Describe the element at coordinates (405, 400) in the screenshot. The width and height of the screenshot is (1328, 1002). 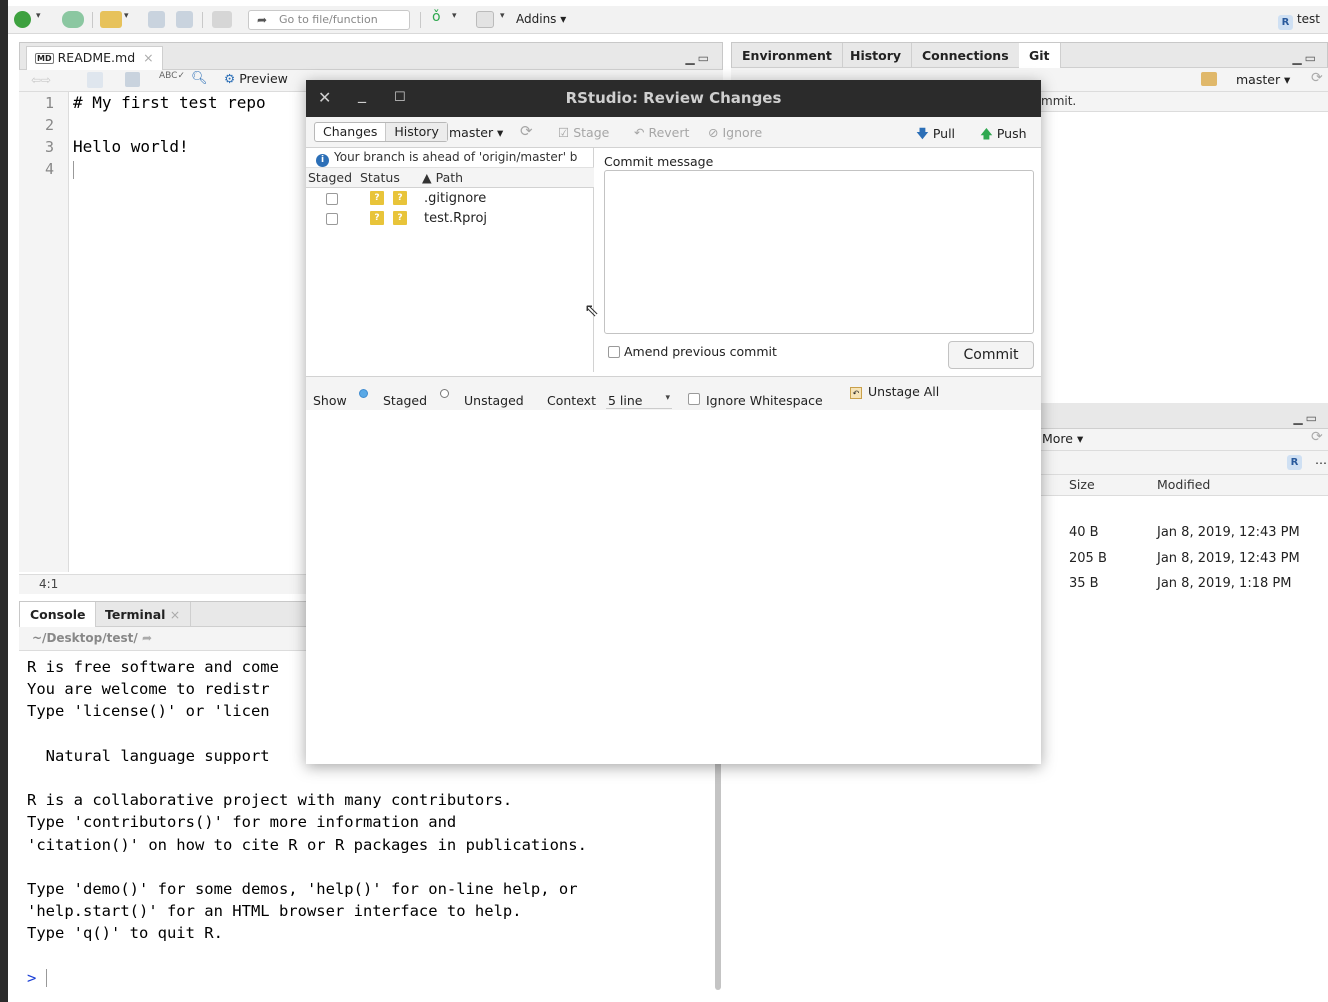
I see `staged-label: Staged` at that location.